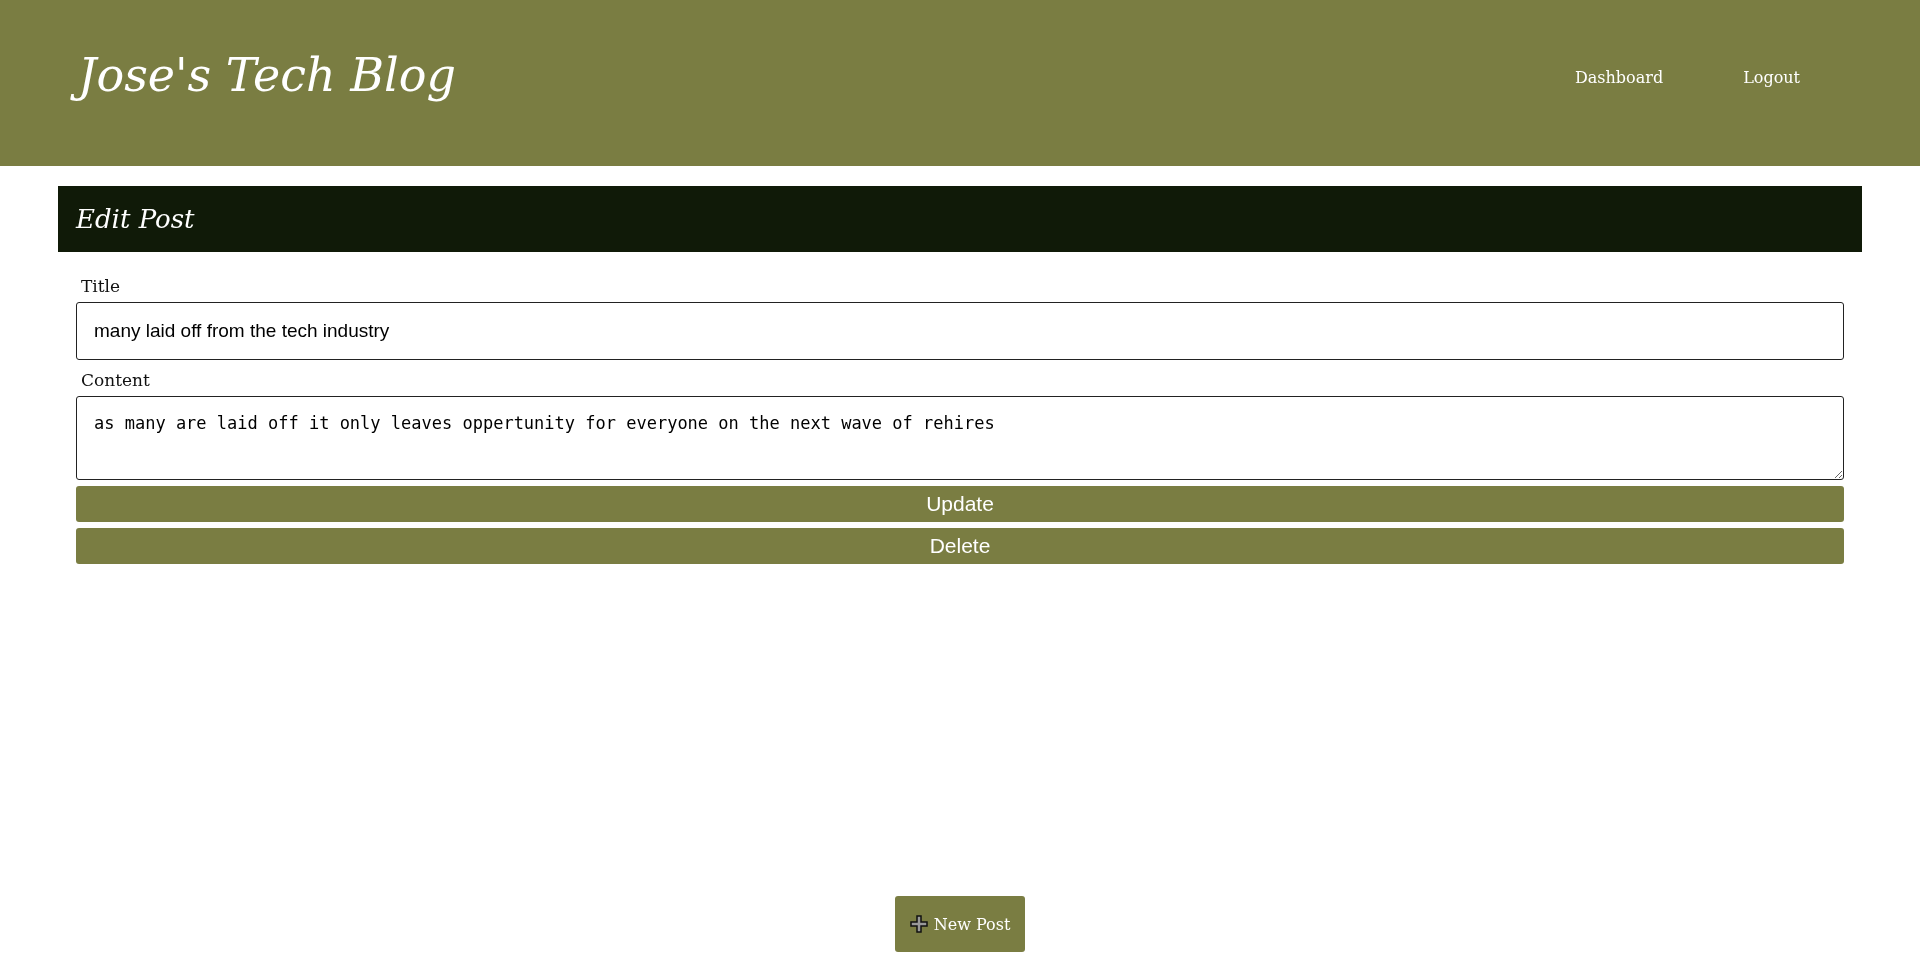 This screenshot has height=960, width=1920. I want to click on title-field: many laid off from the tech industry, so click(960, 331).